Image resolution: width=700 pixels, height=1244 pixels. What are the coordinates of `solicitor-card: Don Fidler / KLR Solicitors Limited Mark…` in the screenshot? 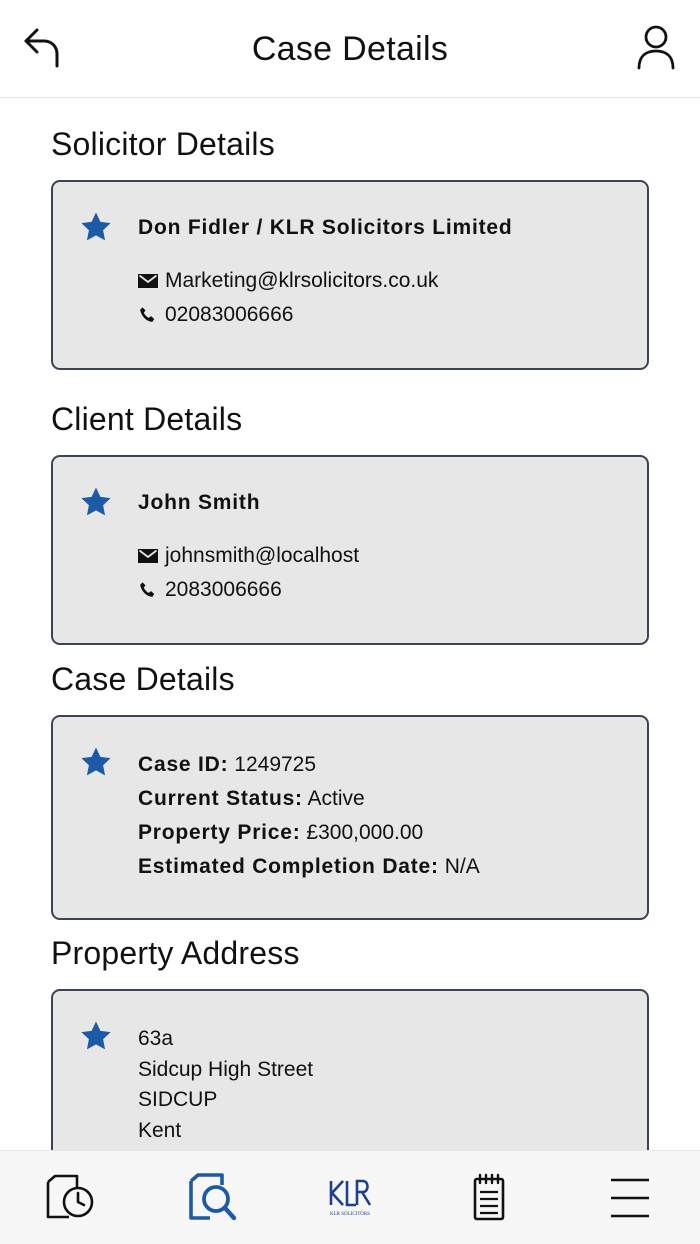 It's located at (350, 275).